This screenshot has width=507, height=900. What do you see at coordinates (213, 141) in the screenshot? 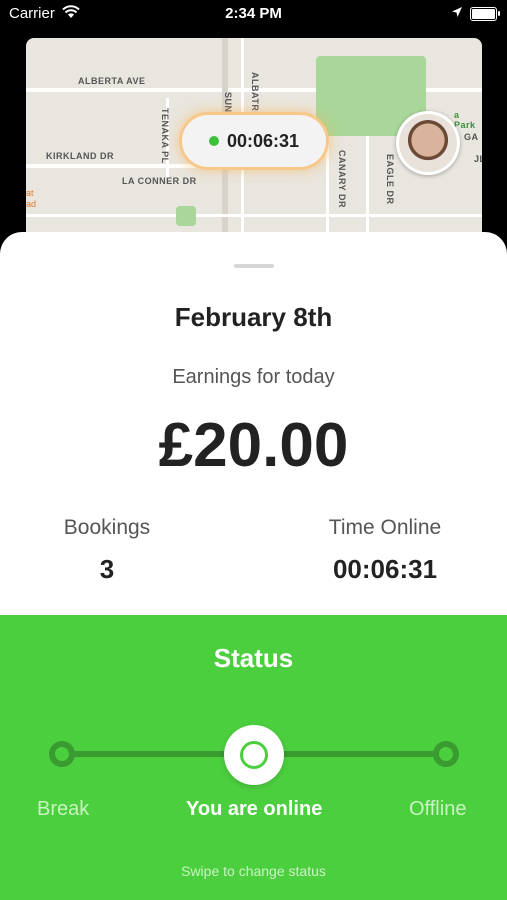
I see `online-dot-icon` at bounding box center [213, 141].